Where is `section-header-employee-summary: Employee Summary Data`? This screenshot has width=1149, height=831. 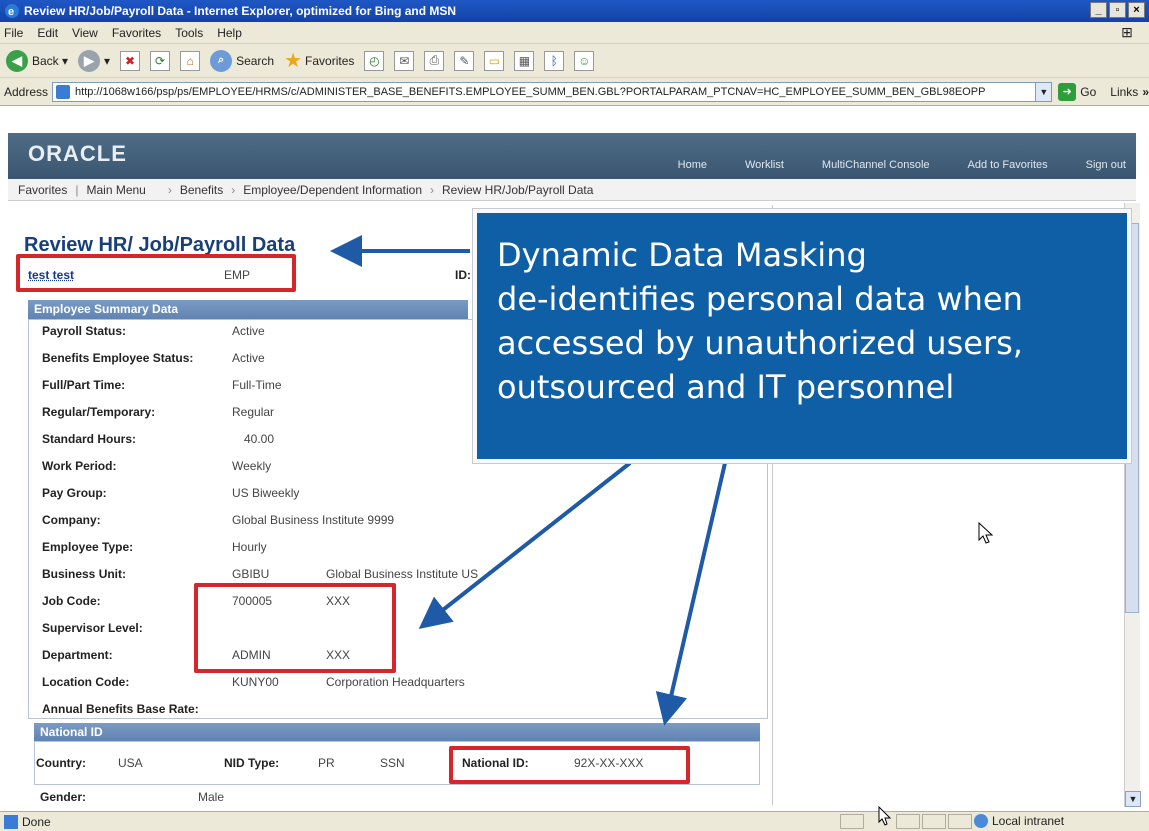
section-header-employee-summary: Employee Summary Data is located at coordinates (248, 309).